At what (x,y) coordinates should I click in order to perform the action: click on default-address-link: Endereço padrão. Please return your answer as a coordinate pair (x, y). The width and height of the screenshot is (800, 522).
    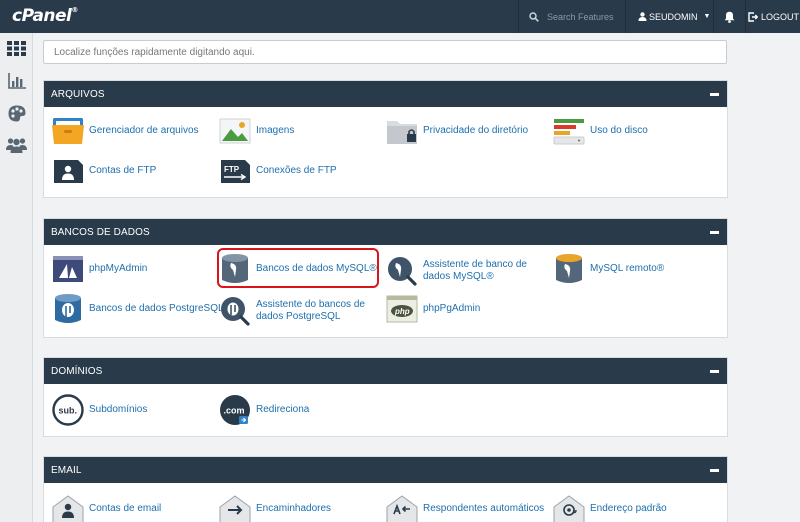
    Looking at the image, I should click on (610, 507).